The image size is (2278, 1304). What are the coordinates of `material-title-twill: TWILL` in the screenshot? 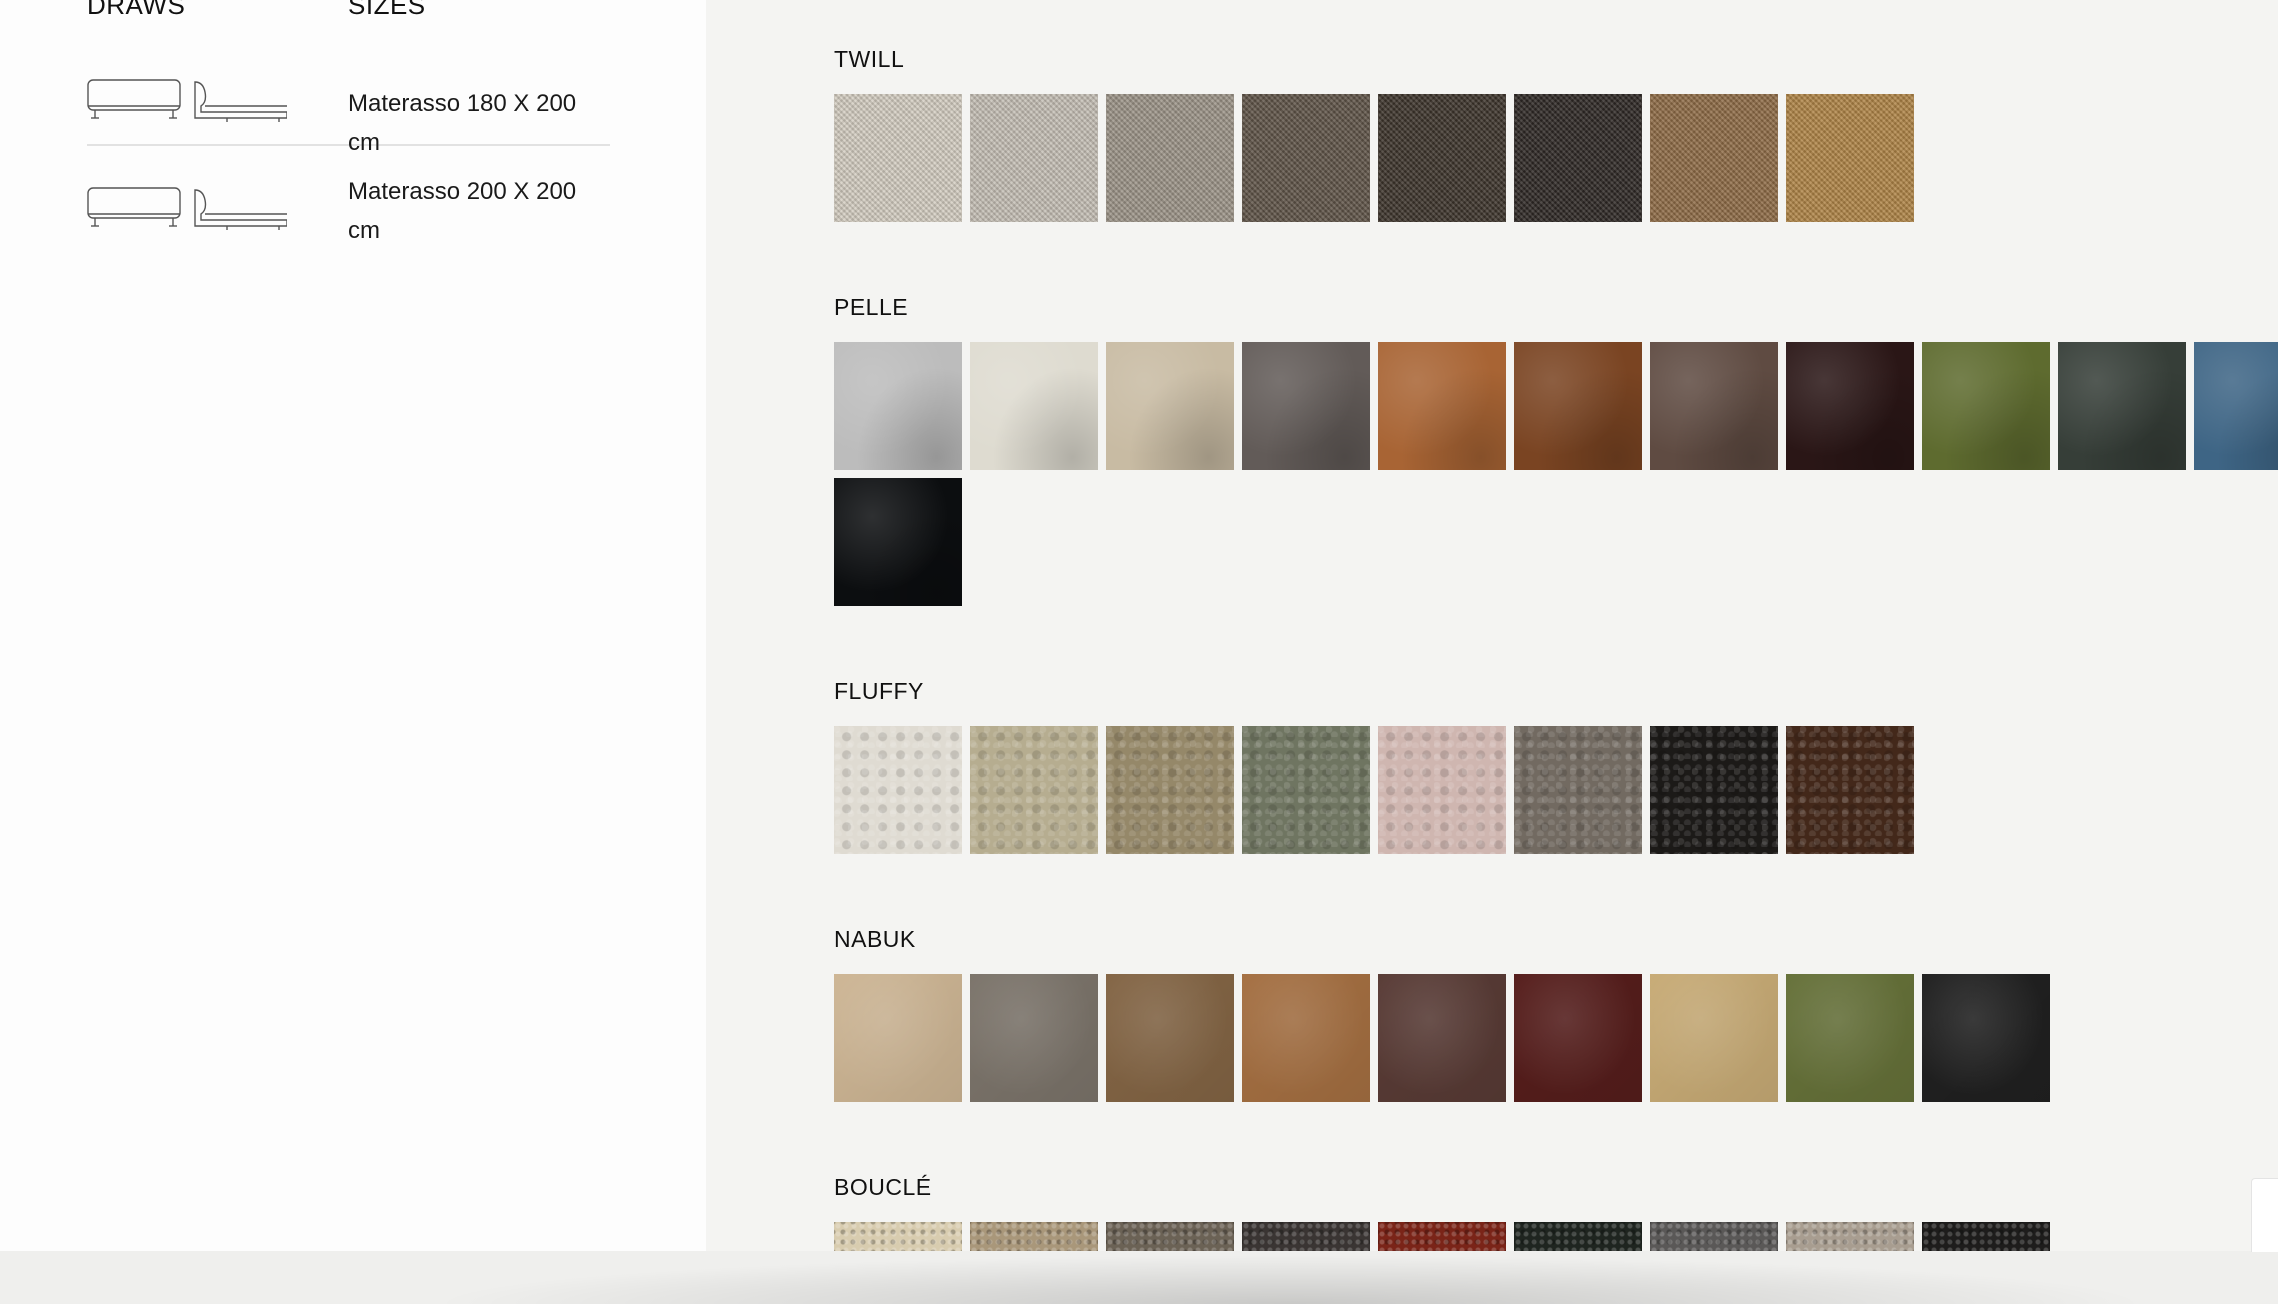 It's located at (869, 59).